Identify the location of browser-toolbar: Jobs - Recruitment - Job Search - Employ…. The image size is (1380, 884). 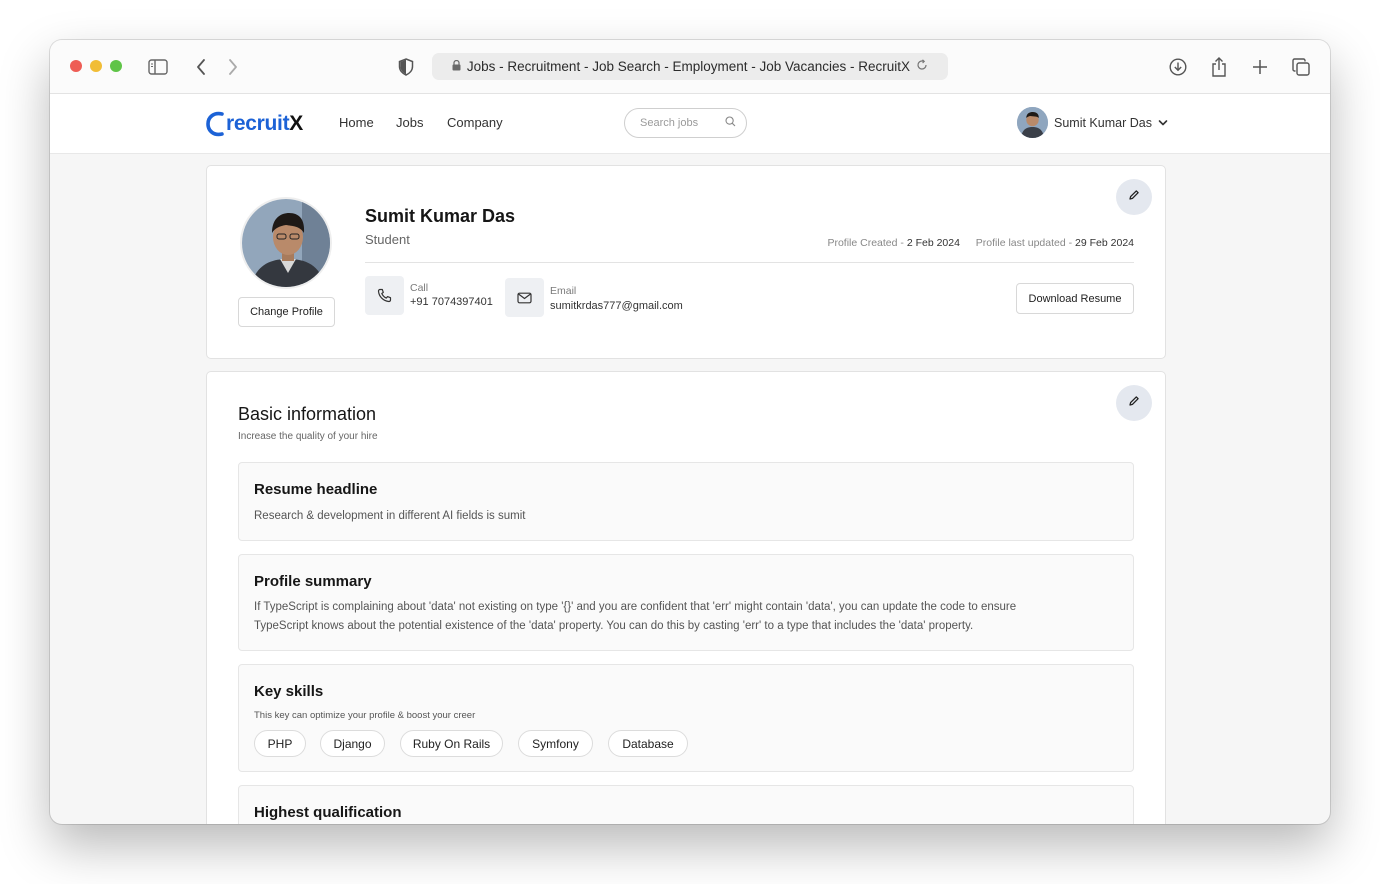
(690, 67).